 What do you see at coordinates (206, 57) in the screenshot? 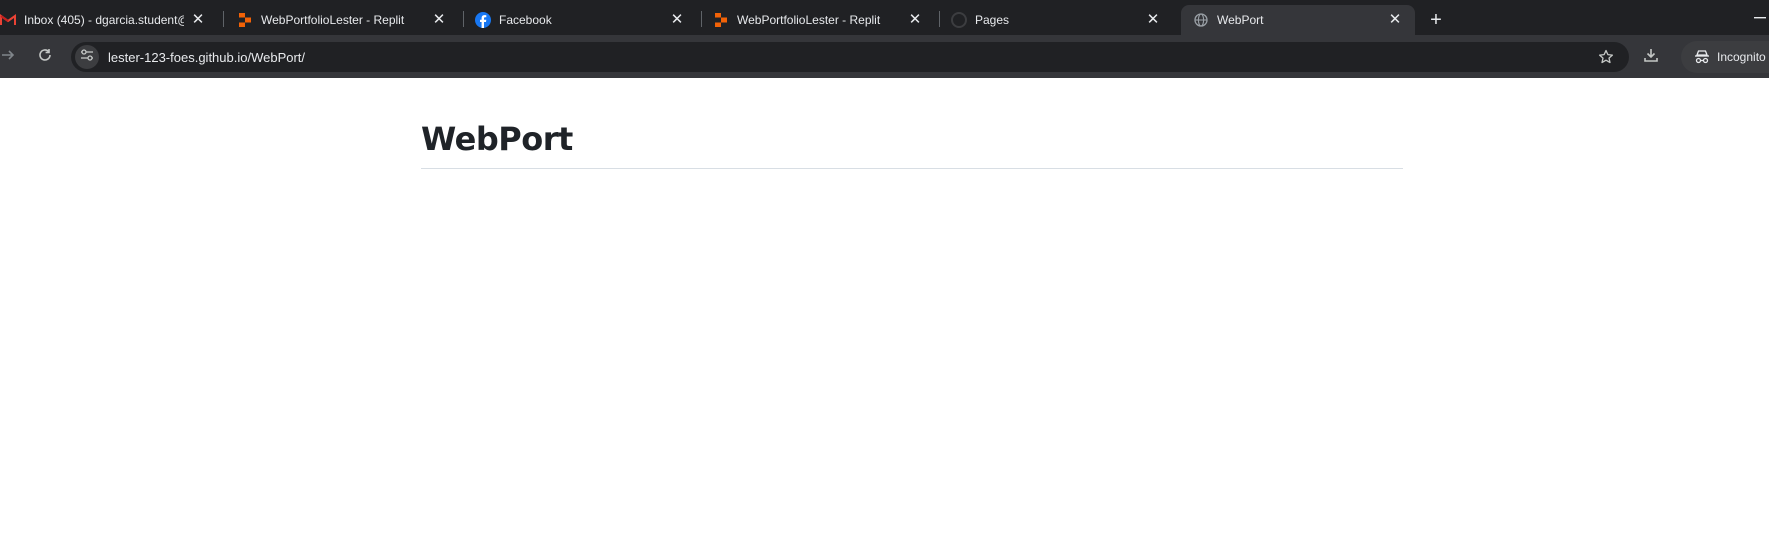
I see `address-text: lester-123-foes.github.io/WebPort/` at bounding box center [206, 57].